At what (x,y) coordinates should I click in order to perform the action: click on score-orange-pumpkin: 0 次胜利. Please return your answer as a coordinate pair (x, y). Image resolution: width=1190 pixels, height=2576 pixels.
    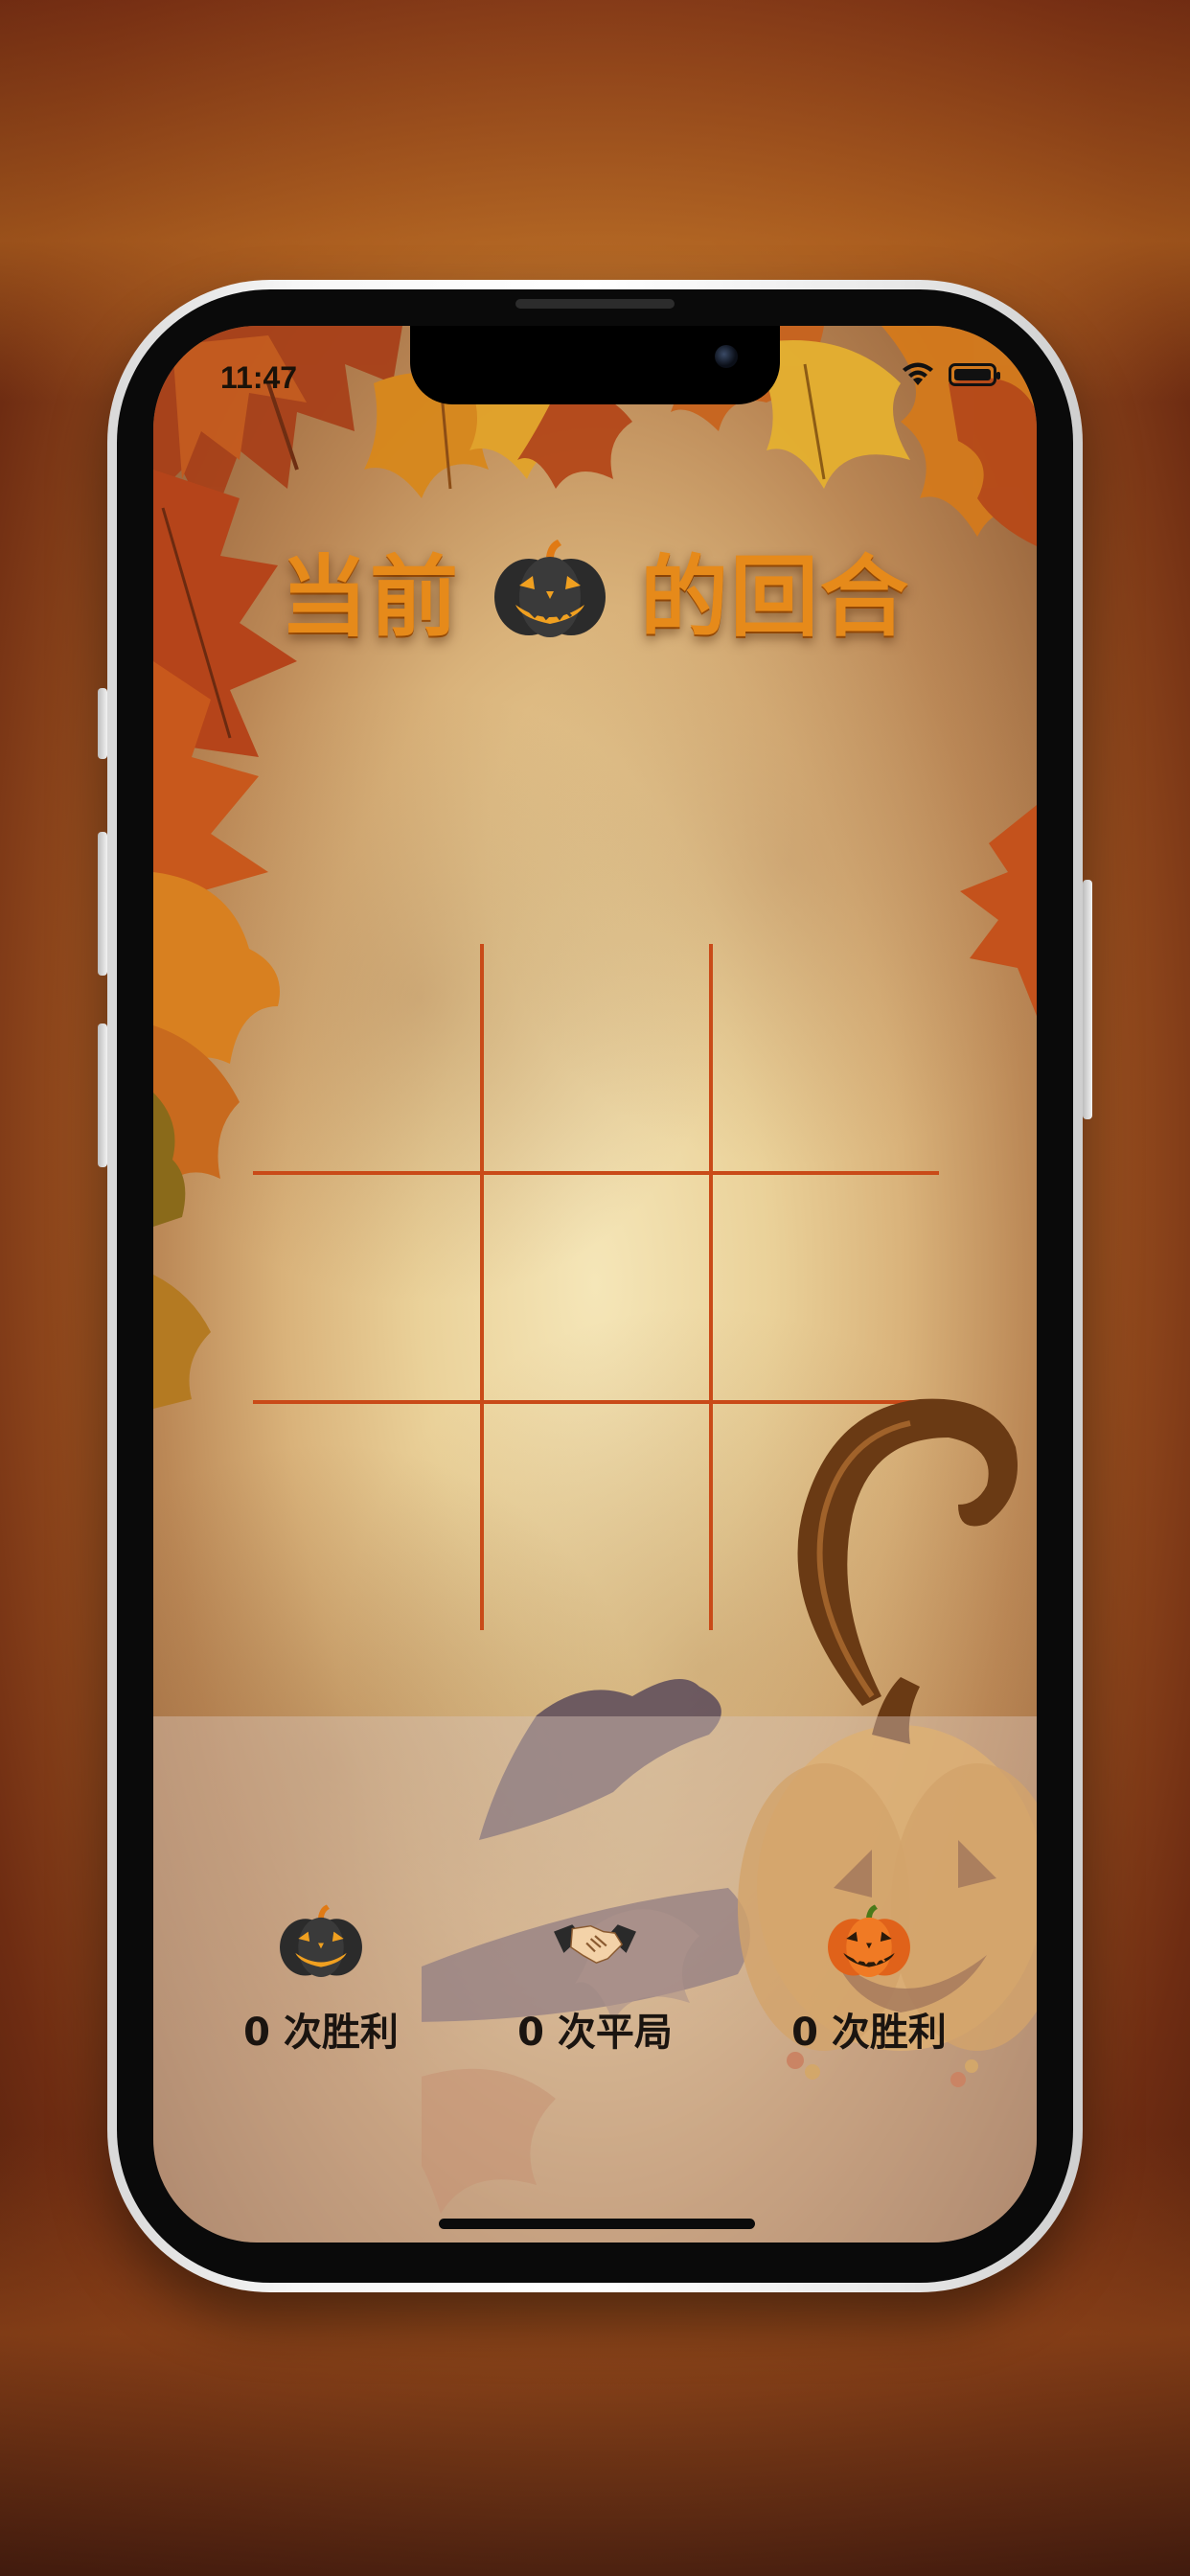
    Looking at the image, I should click on (869, 1979).